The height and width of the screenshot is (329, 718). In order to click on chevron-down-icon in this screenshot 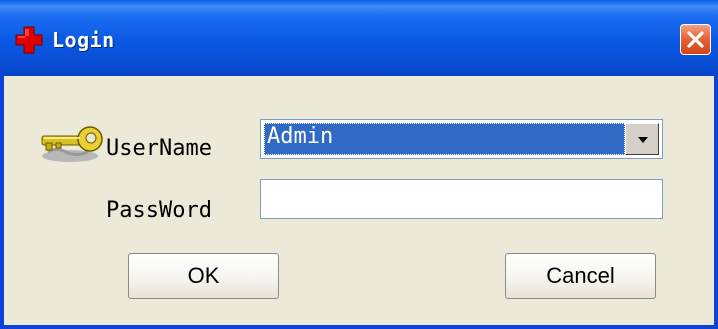, I will do `click(643, 140)`.